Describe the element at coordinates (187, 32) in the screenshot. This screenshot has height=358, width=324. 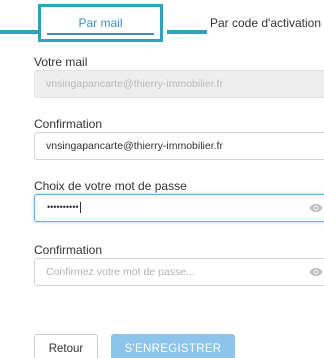
I see `highlight-line-right` at that location.